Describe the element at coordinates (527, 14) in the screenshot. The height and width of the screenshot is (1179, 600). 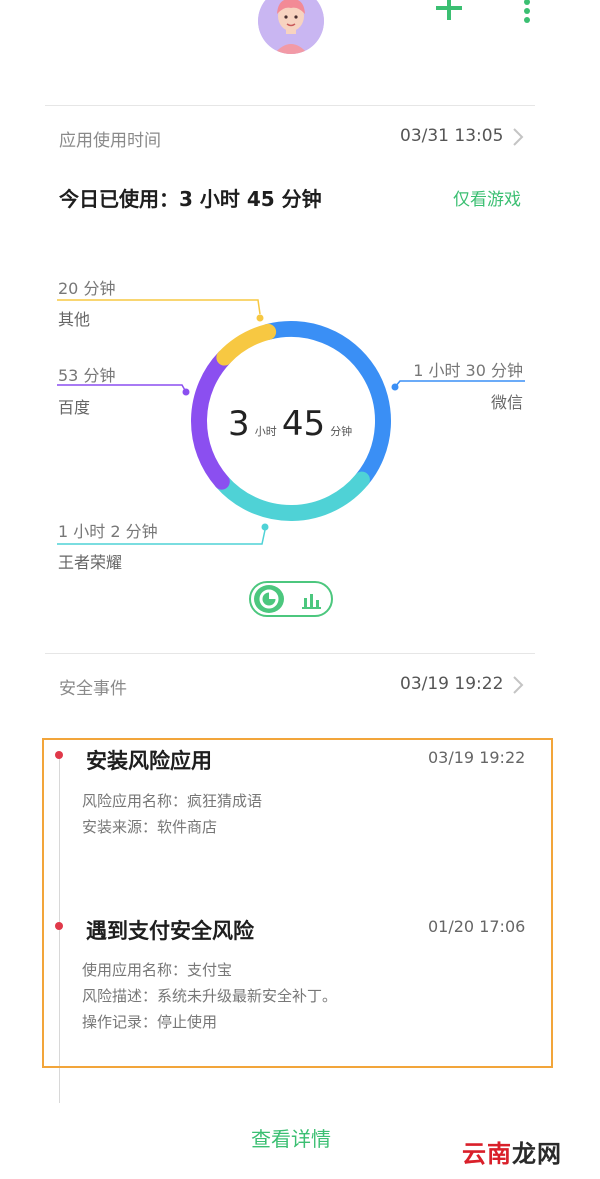
I see `more-vertical-icon` at that location.